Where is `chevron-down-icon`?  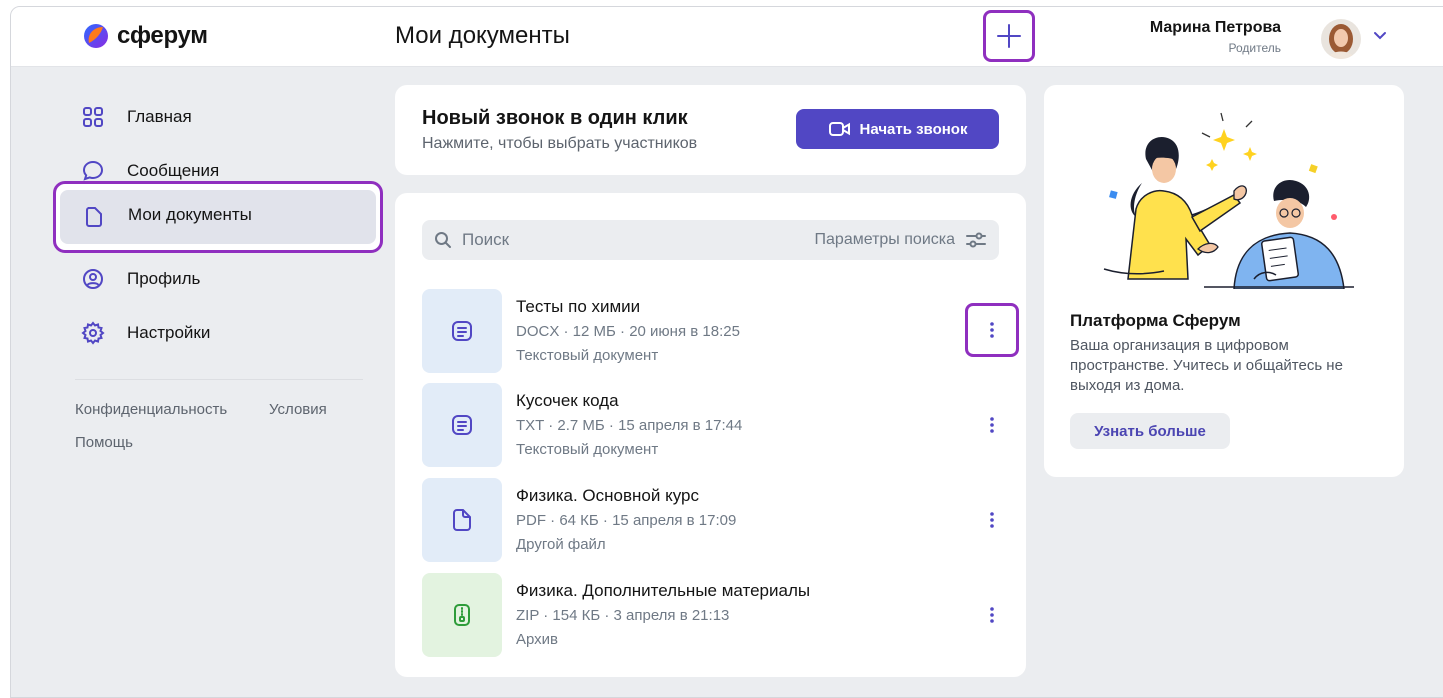 chevron-down-icon is located at coordinates (1380, 36).